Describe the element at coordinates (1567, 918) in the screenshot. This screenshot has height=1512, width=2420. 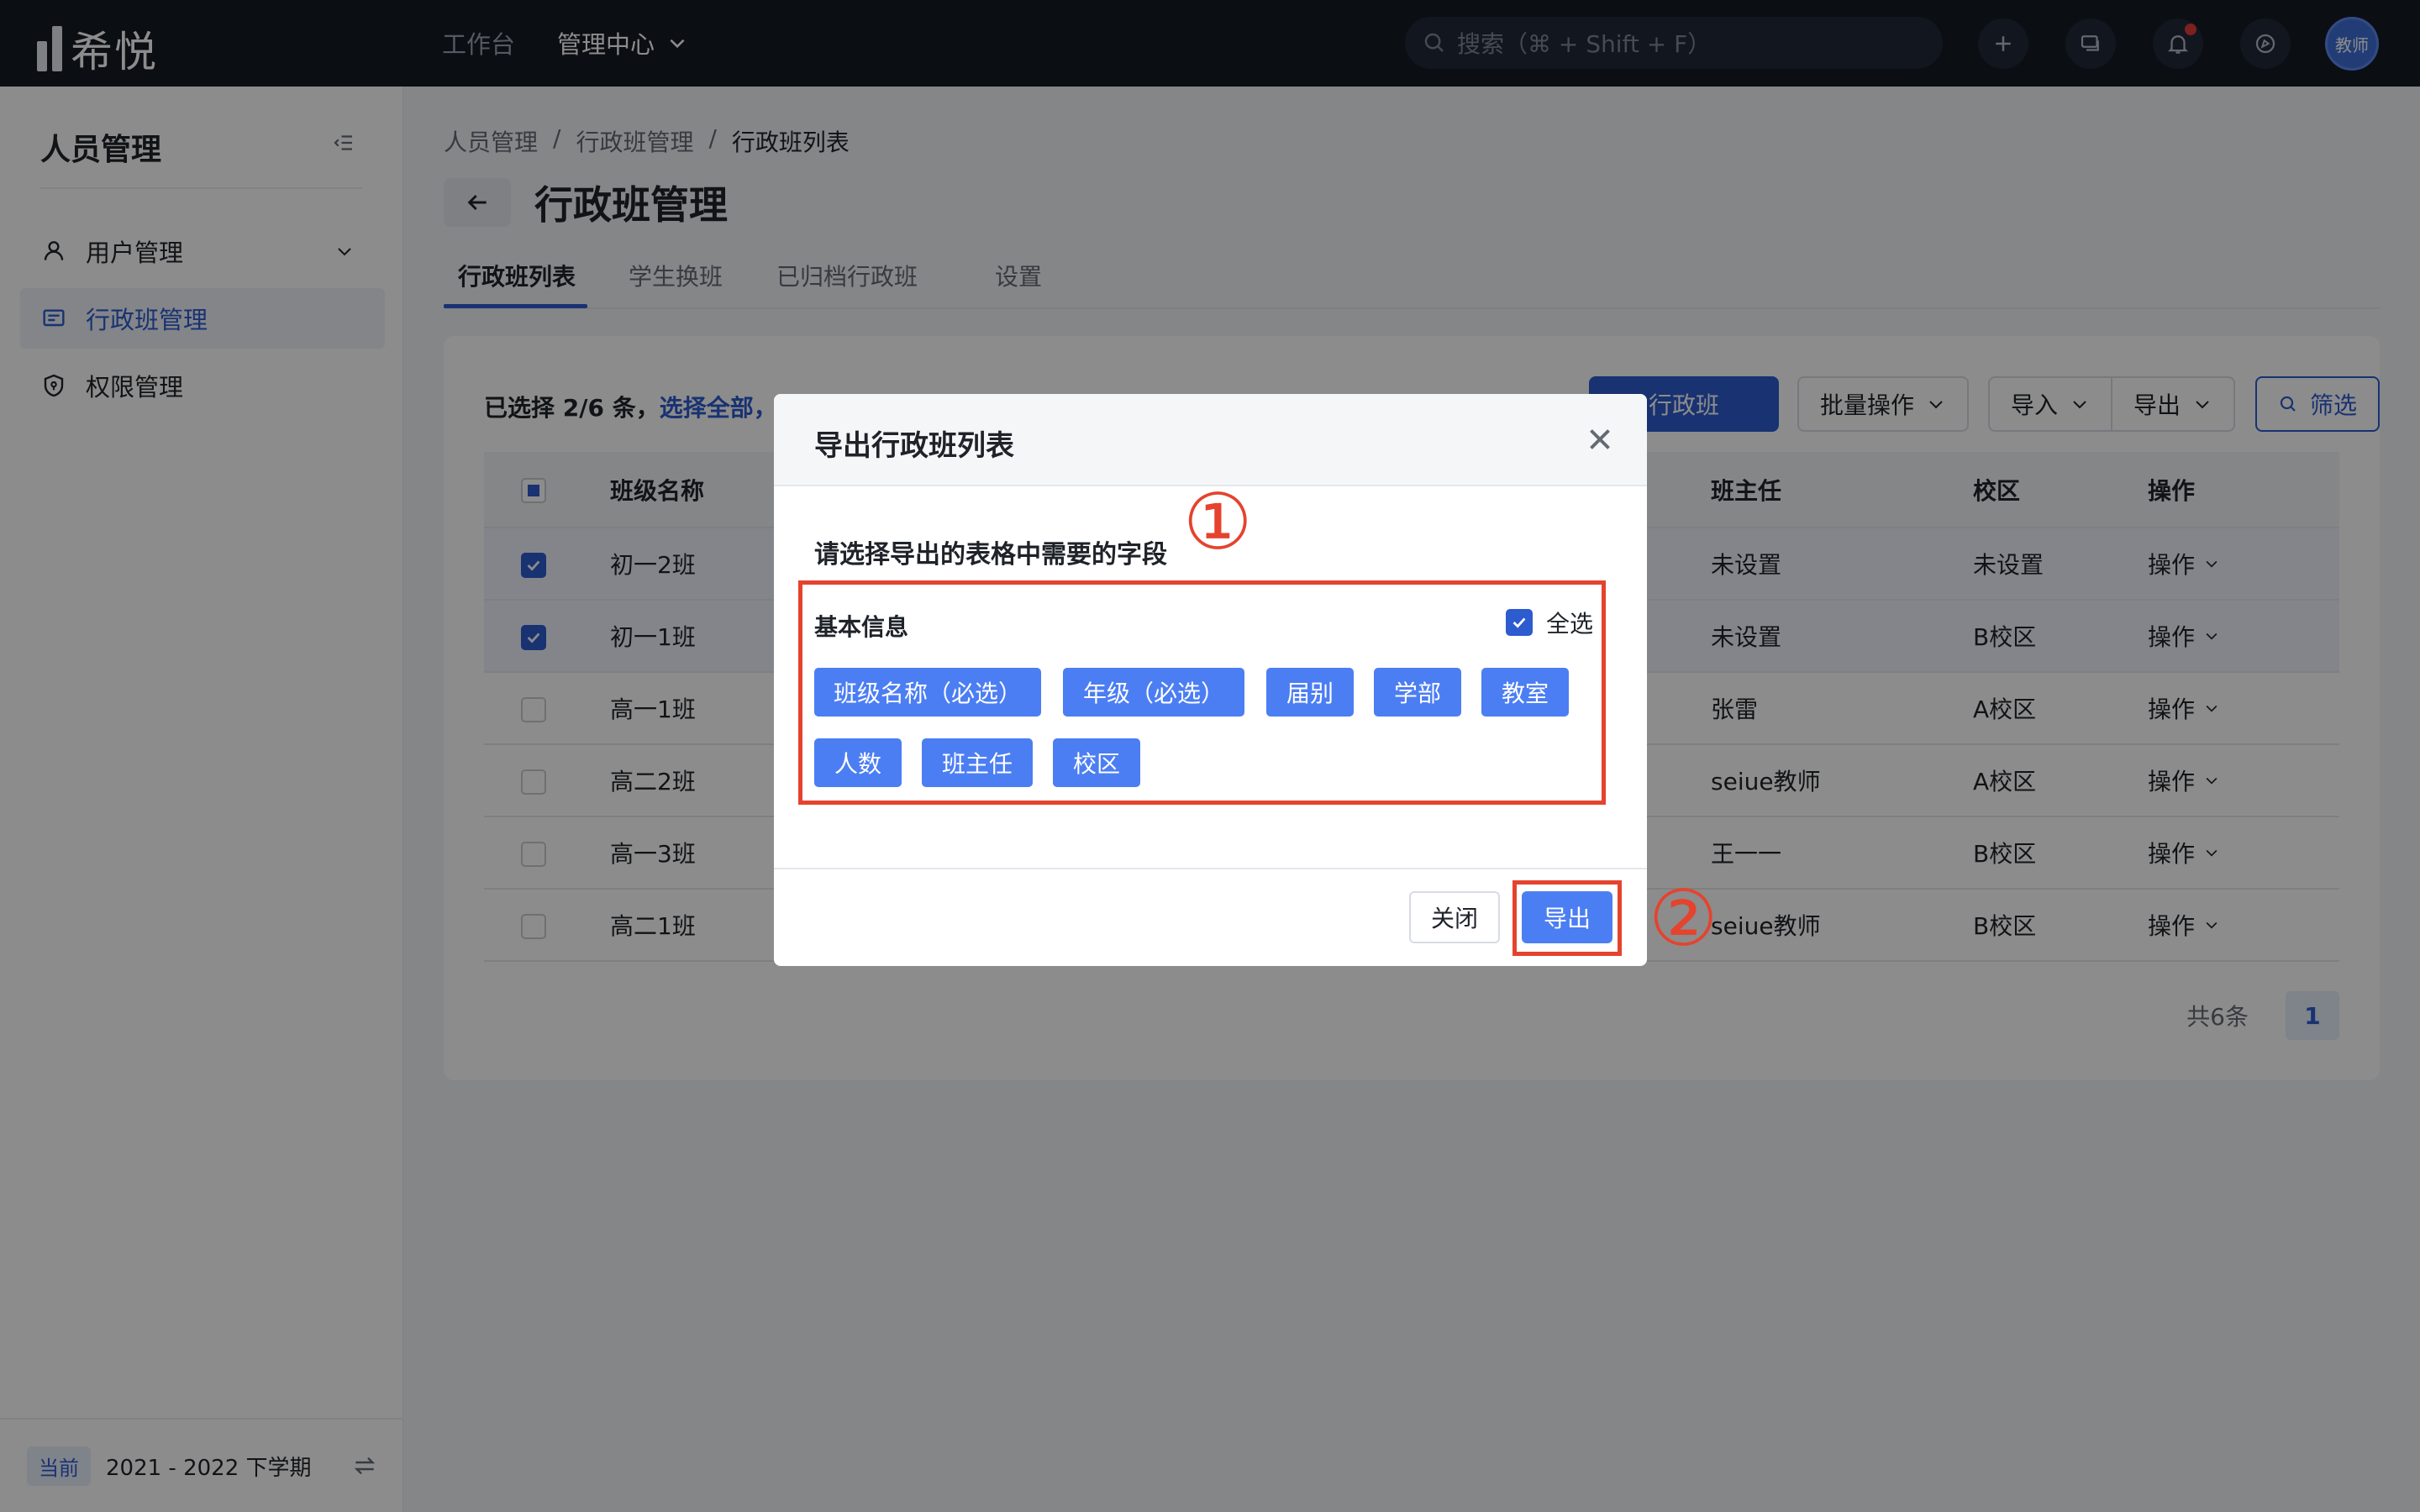
I see `annotation-box-export` at that location.